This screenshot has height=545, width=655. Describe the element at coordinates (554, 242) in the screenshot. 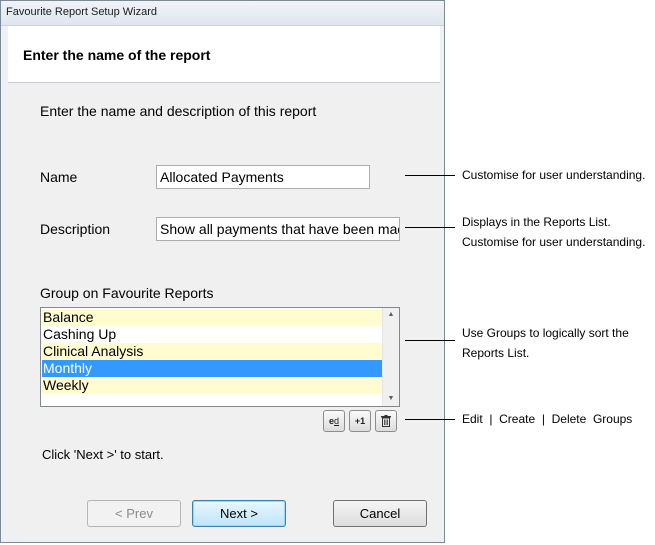

I see `callout-description-2: Customise for user understanding.` at that location.